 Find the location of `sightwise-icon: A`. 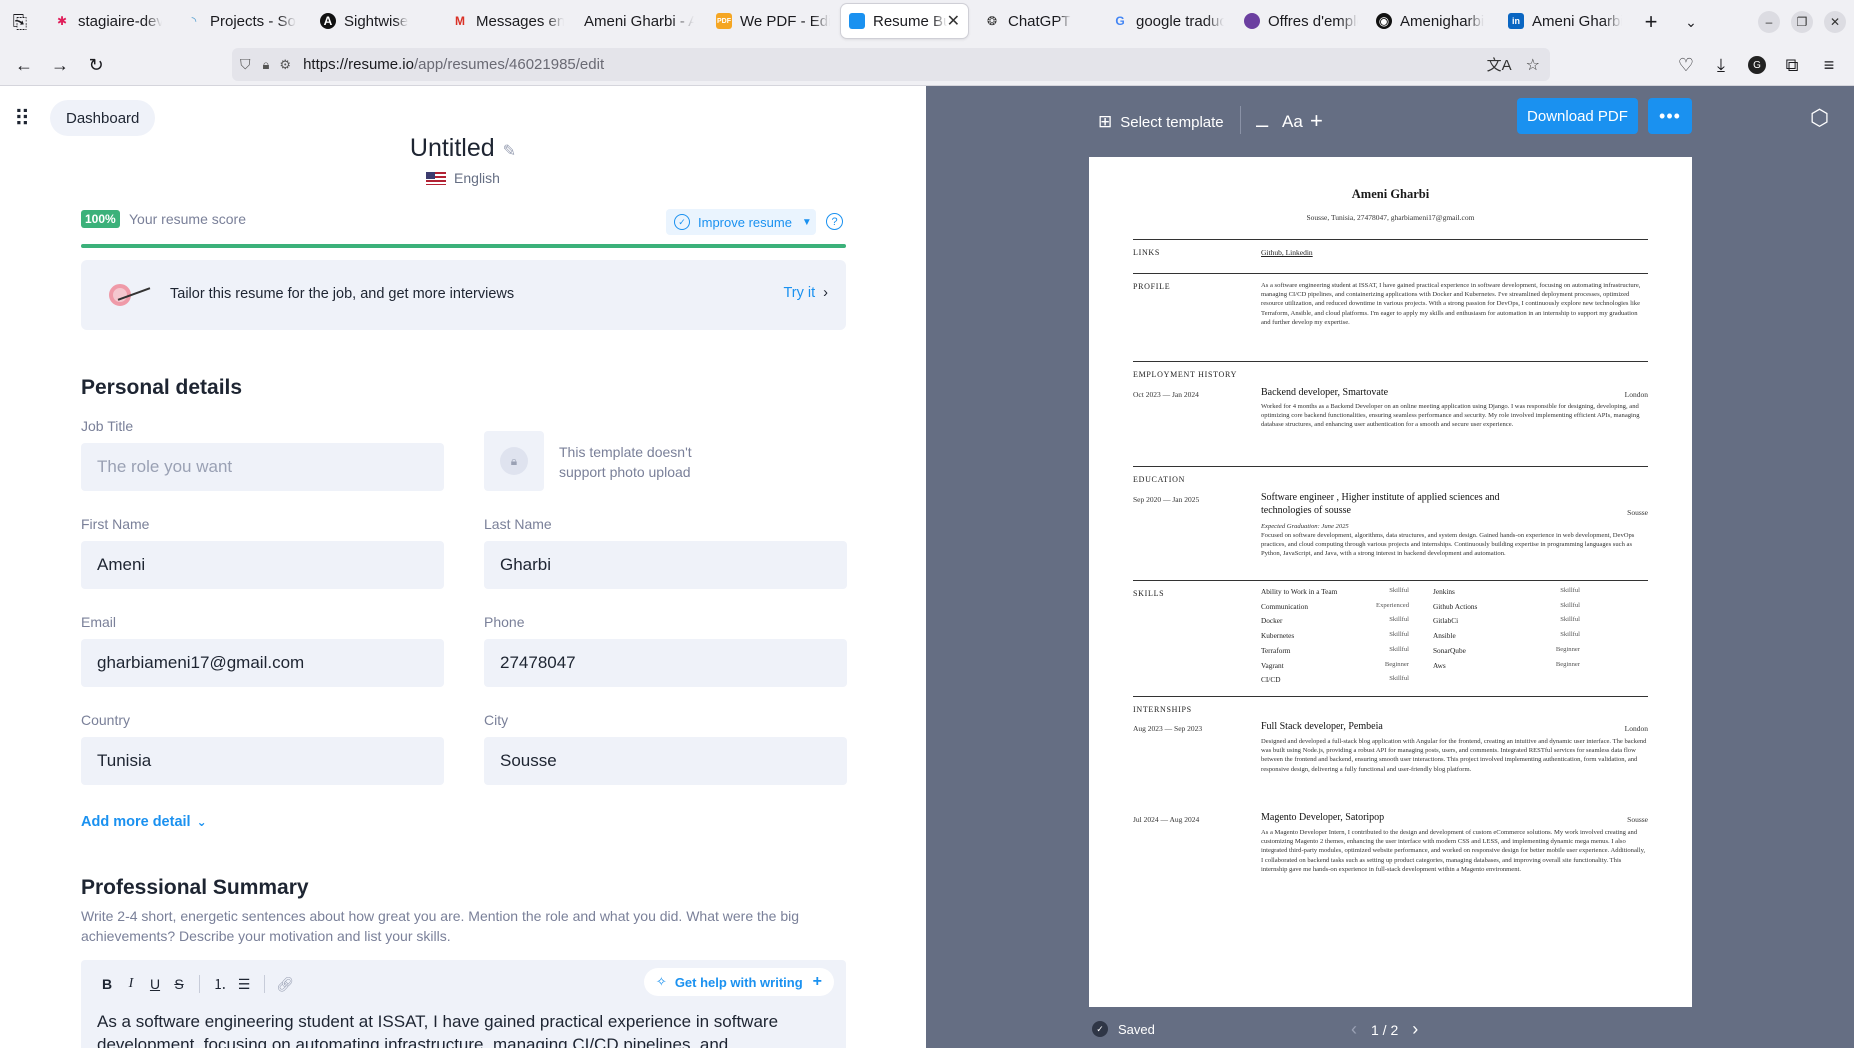

sightwise-icon: A is located at coordinates (328, 21).